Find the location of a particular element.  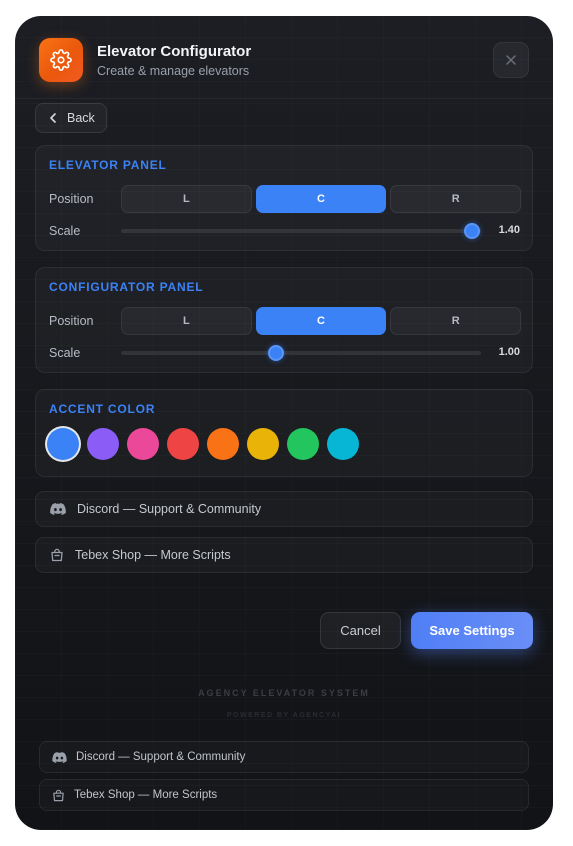

elevator-scale-label: Scale is located at coordinates (65, 231).